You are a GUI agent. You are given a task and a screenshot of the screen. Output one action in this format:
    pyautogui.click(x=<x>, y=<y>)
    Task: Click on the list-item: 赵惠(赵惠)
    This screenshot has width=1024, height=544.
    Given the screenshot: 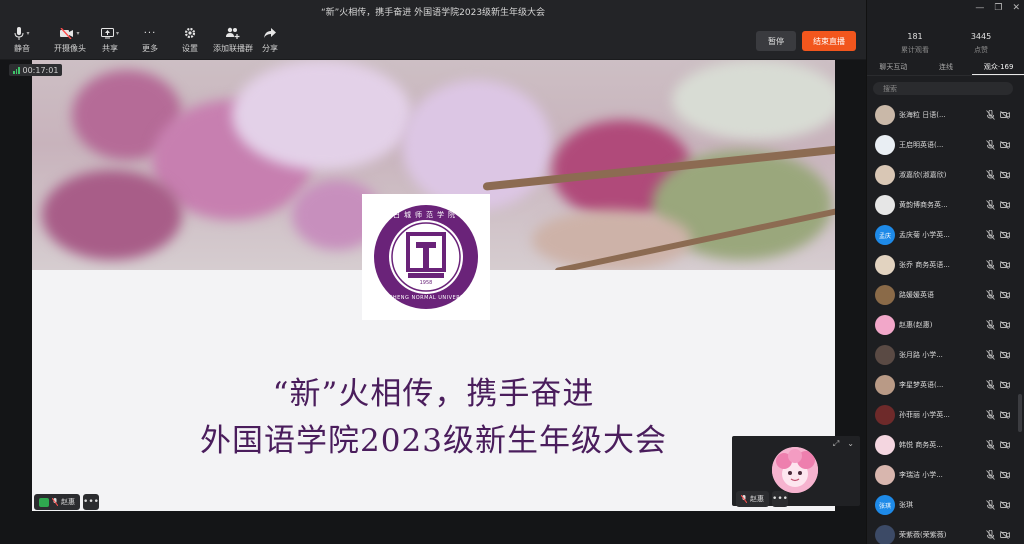 What is the action you would take?
    pyautogui.click(x=945, y=325)
    